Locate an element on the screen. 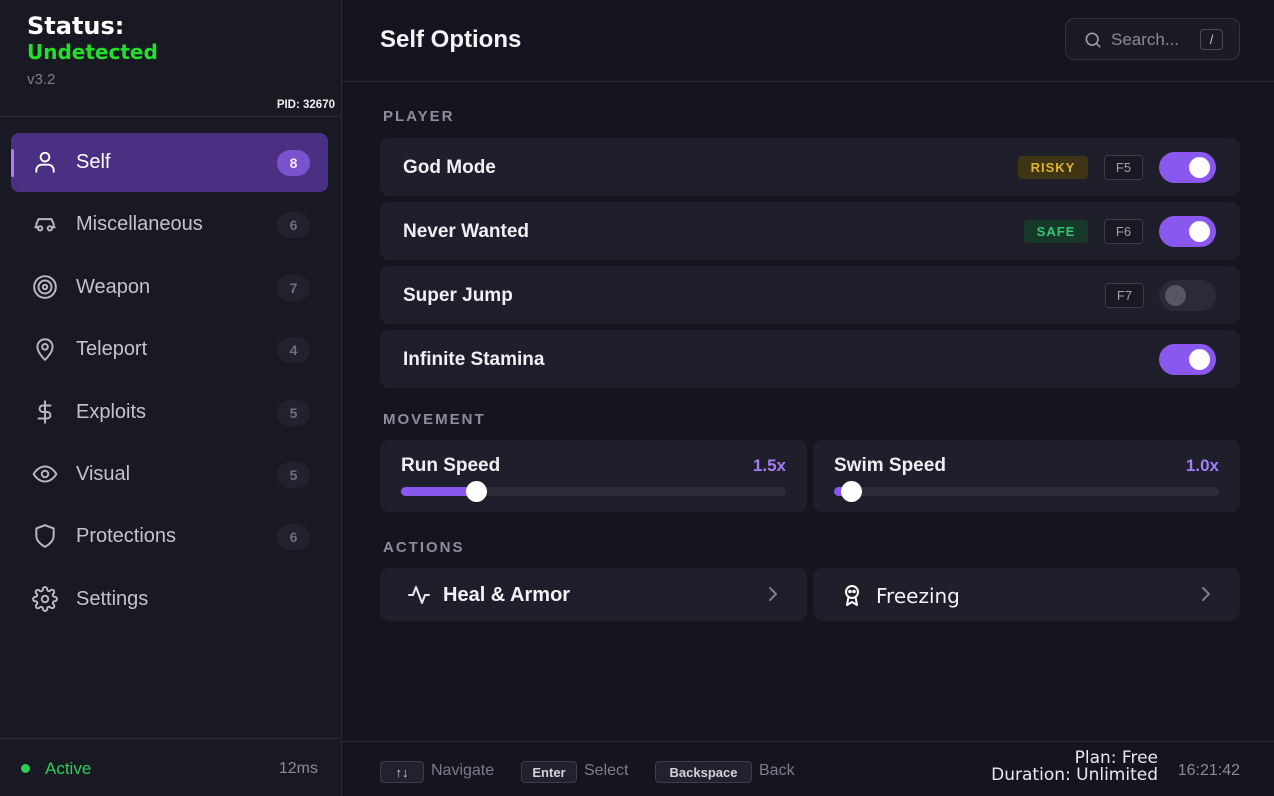 This screenshot has height=796, width=1274. option-label: Never Wanted is located at coordinates (466, 231).